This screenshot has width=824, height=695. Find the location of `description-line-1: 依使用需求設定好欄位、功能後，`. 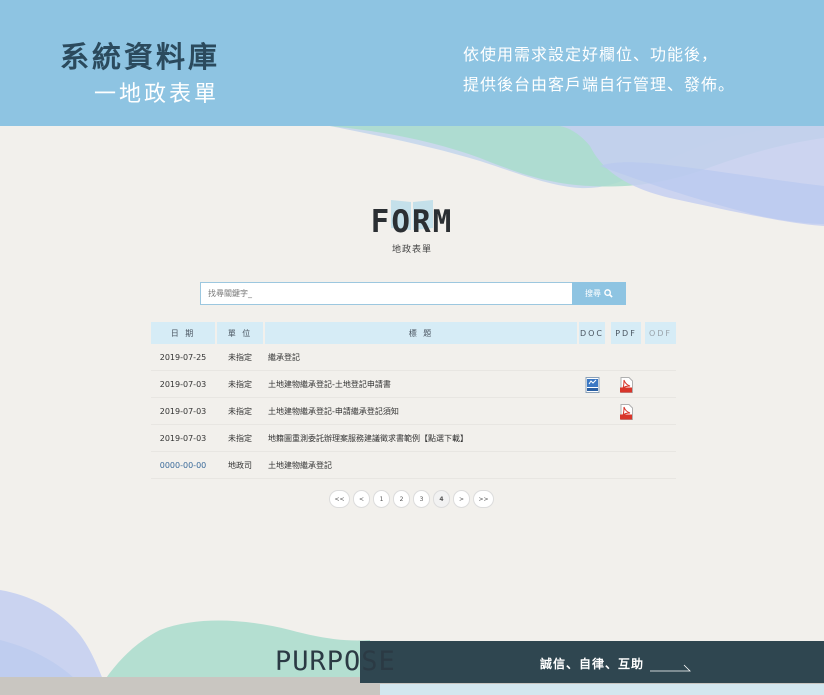

description-line-1: 依使用需求設定好欄位、功能後， is located at coordinates (591, 54).